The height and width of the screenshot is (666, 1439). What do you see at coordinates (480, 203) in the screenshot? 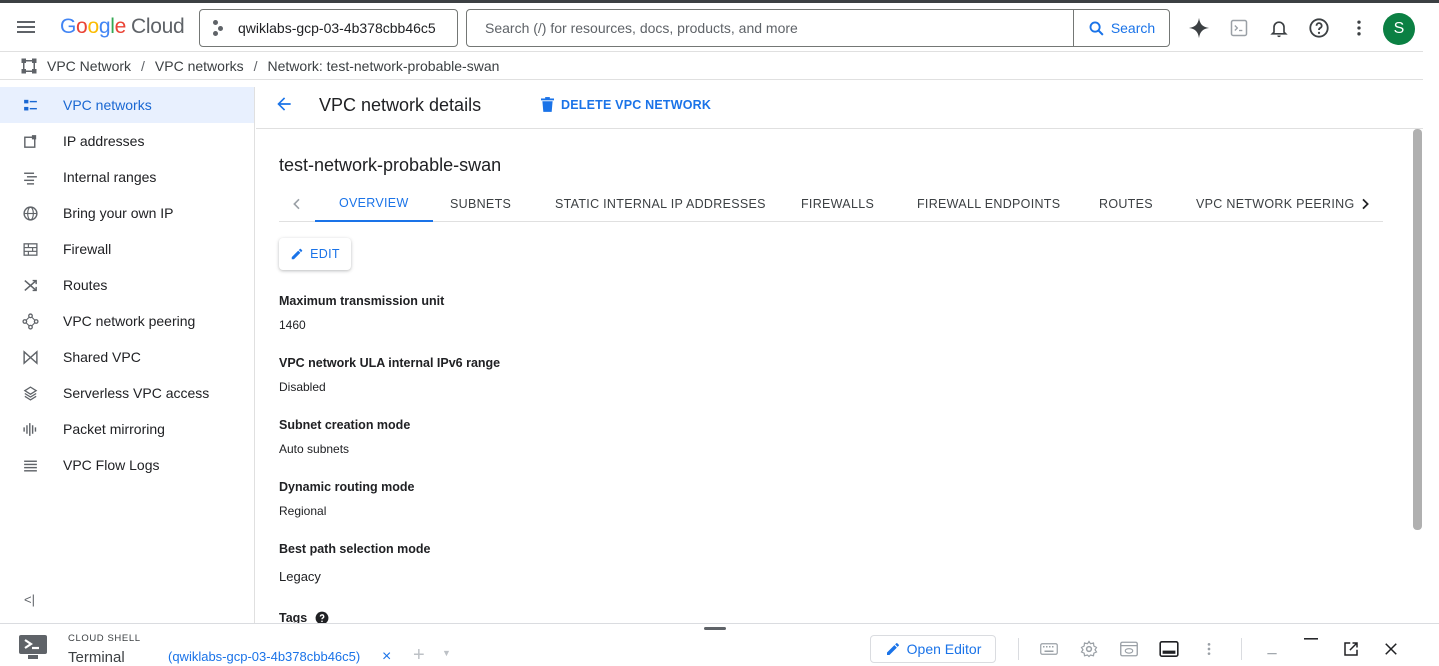
I see `tab-subnets: SUBNETS` at bounding box center [480, 203].